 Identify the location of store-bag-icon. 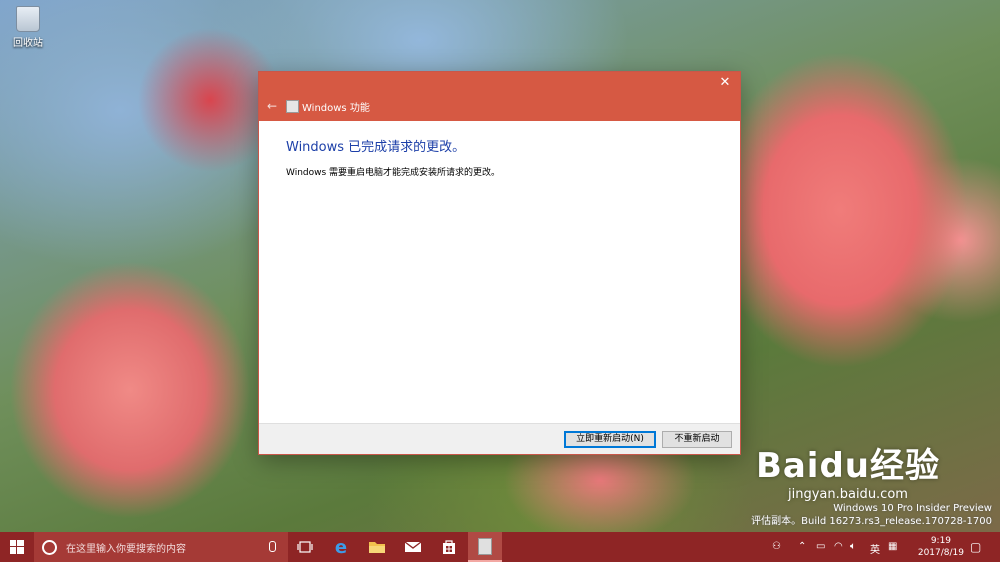
(449, 547).